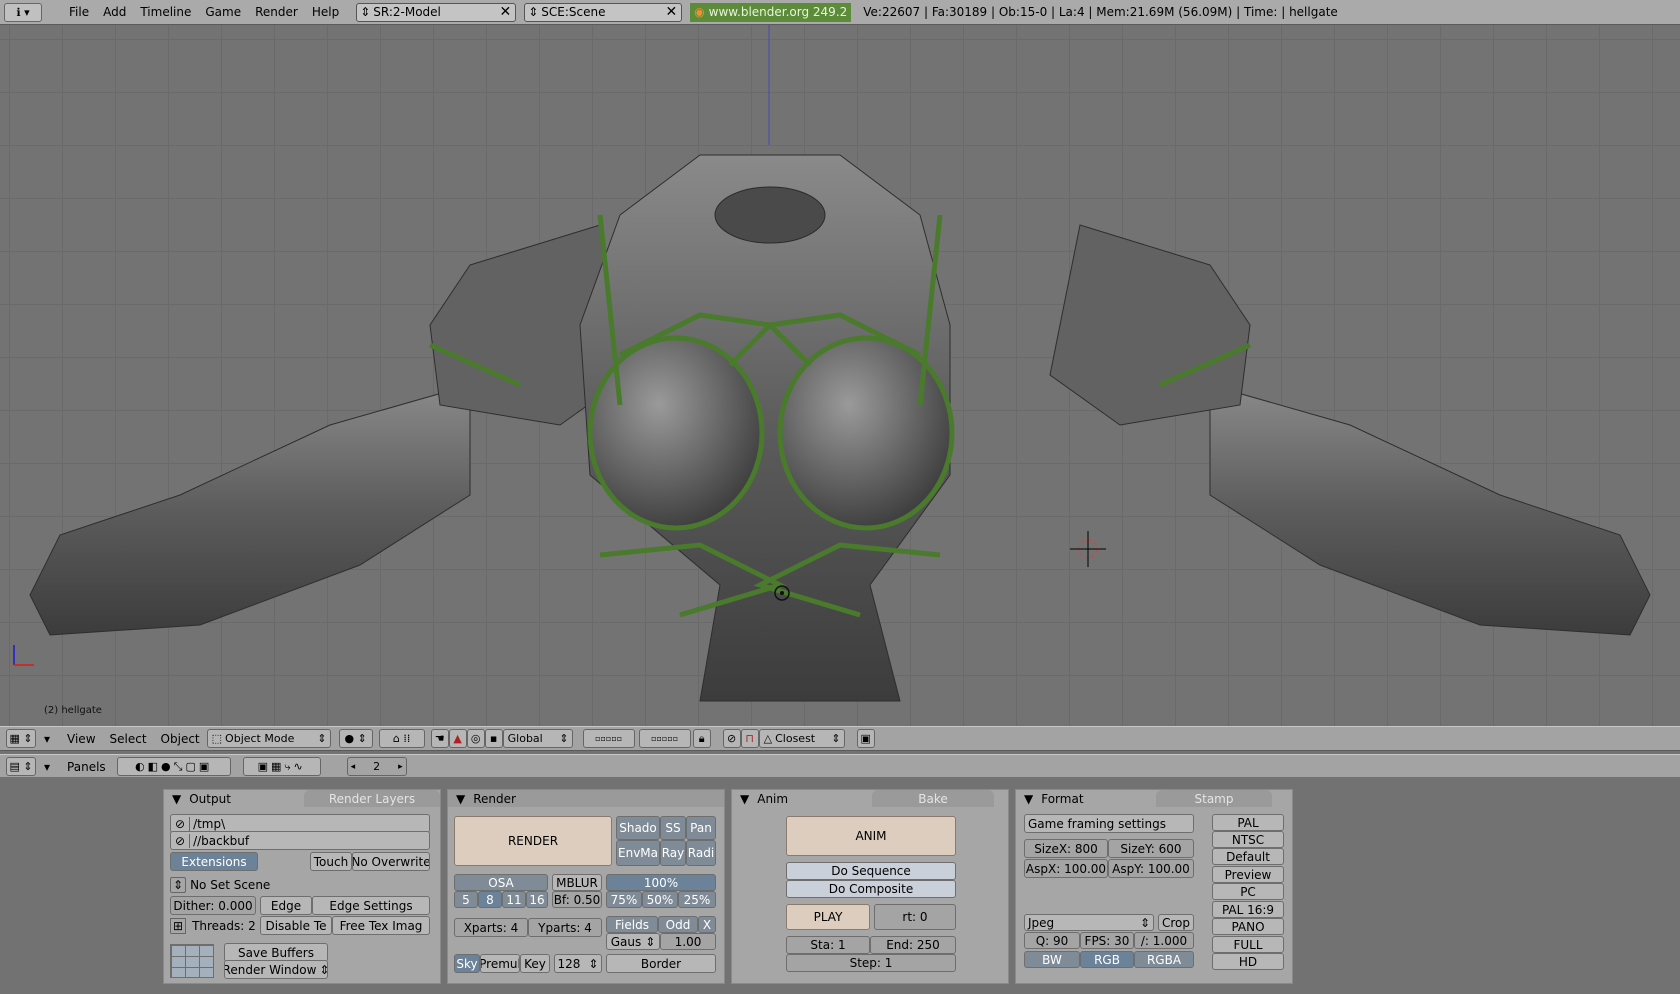 The height and width of the screenshot is (994, 1680). Describe the element at coordinates (533, 841) in the screenshot. I see `render-button: RENDER` at that location.